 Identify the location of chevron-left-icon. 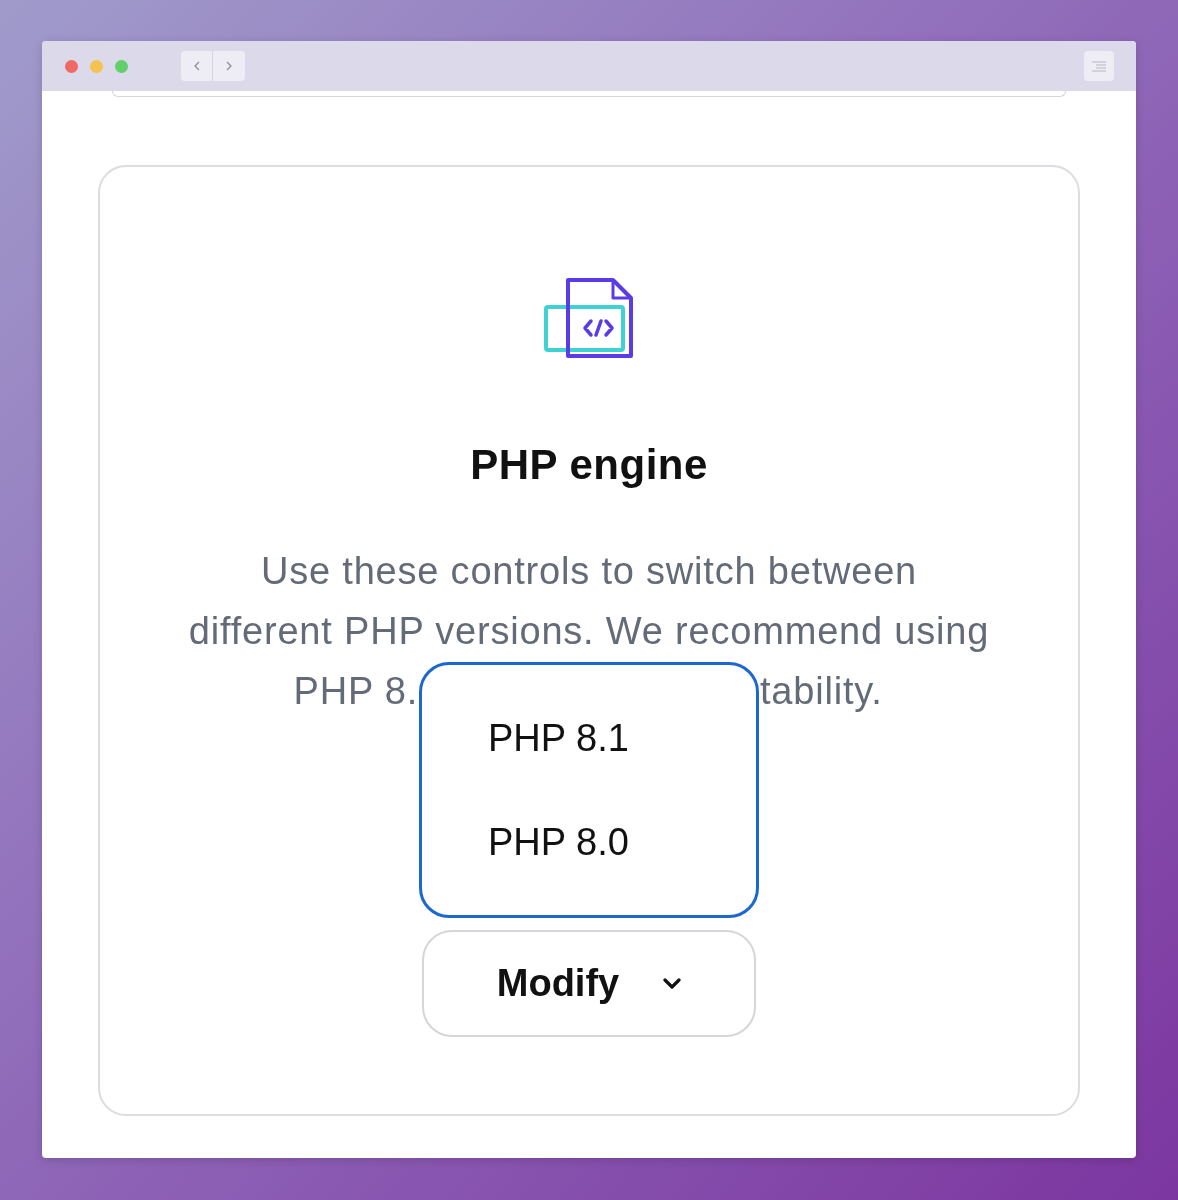
(196, 66).